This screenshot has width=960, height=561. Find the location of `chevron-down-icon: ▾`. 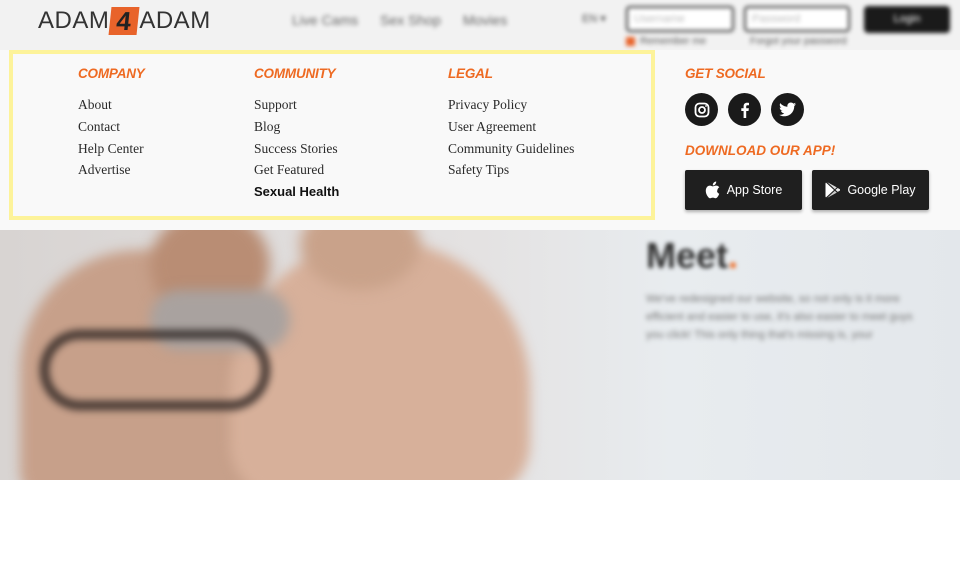

chevron-down-icon: ▾ is located at coordinates (603, 19).